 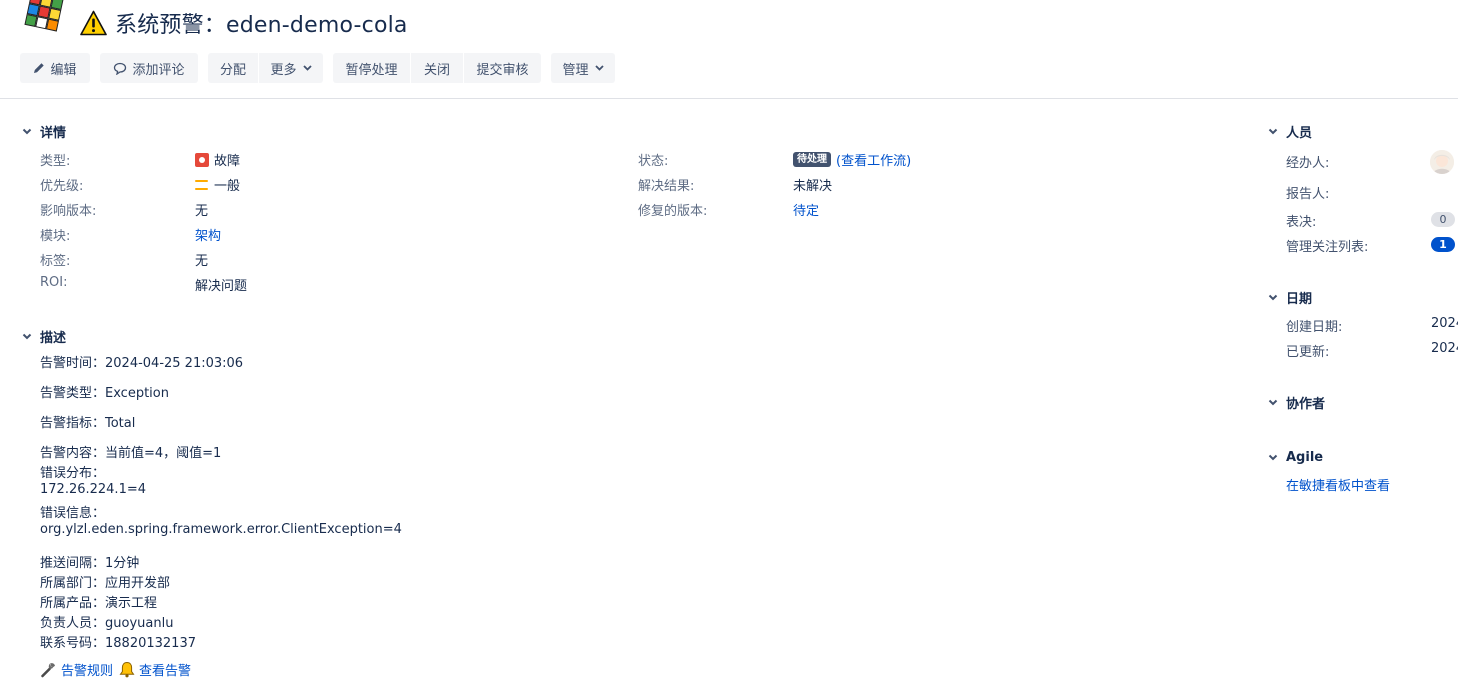 I want to click on field-value-roi: 解决问题, so click(x=221, y=286).